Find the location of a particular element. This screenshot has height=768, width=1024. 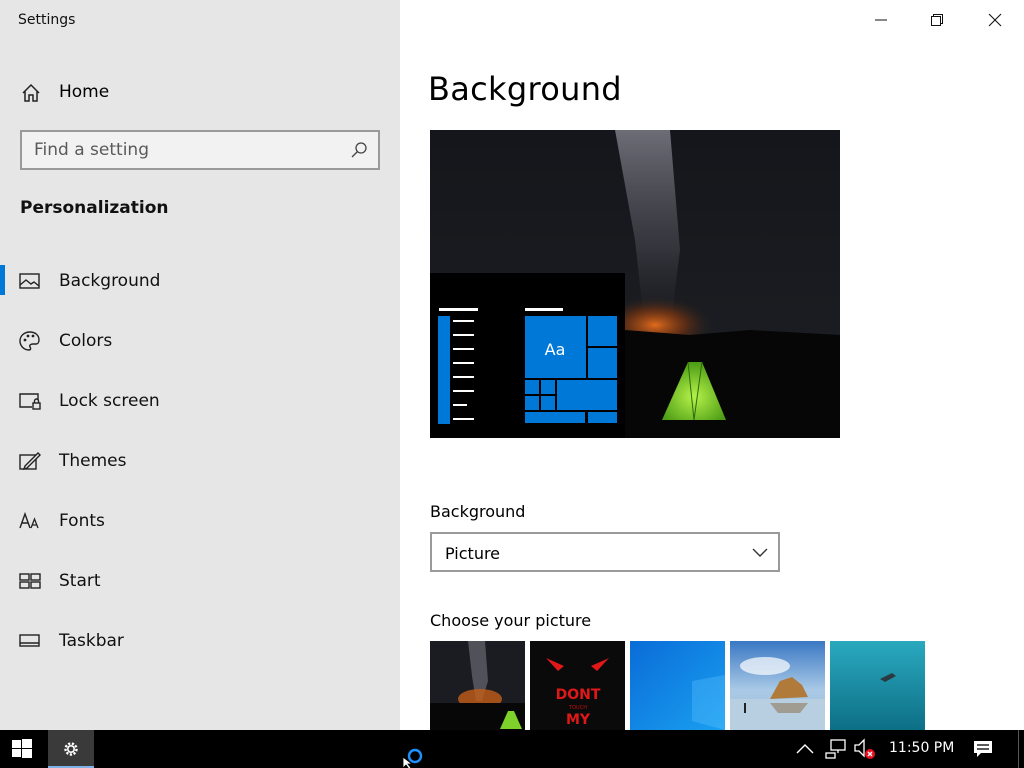

minimize-icon is located at coordinates (881, 20).